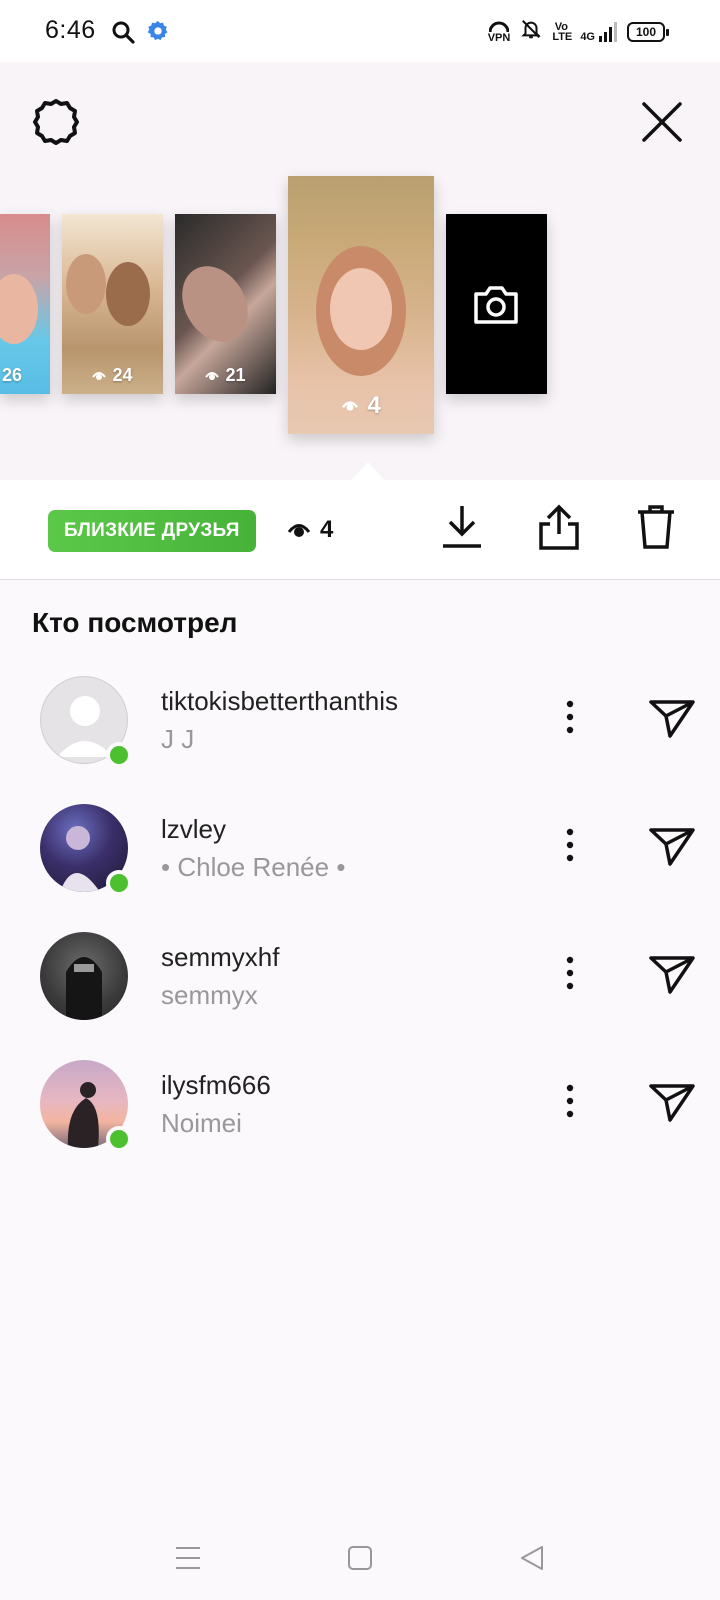 The height and width of the screenshot is (1600, 720). I want to click on back-button, so click(532, 1560).